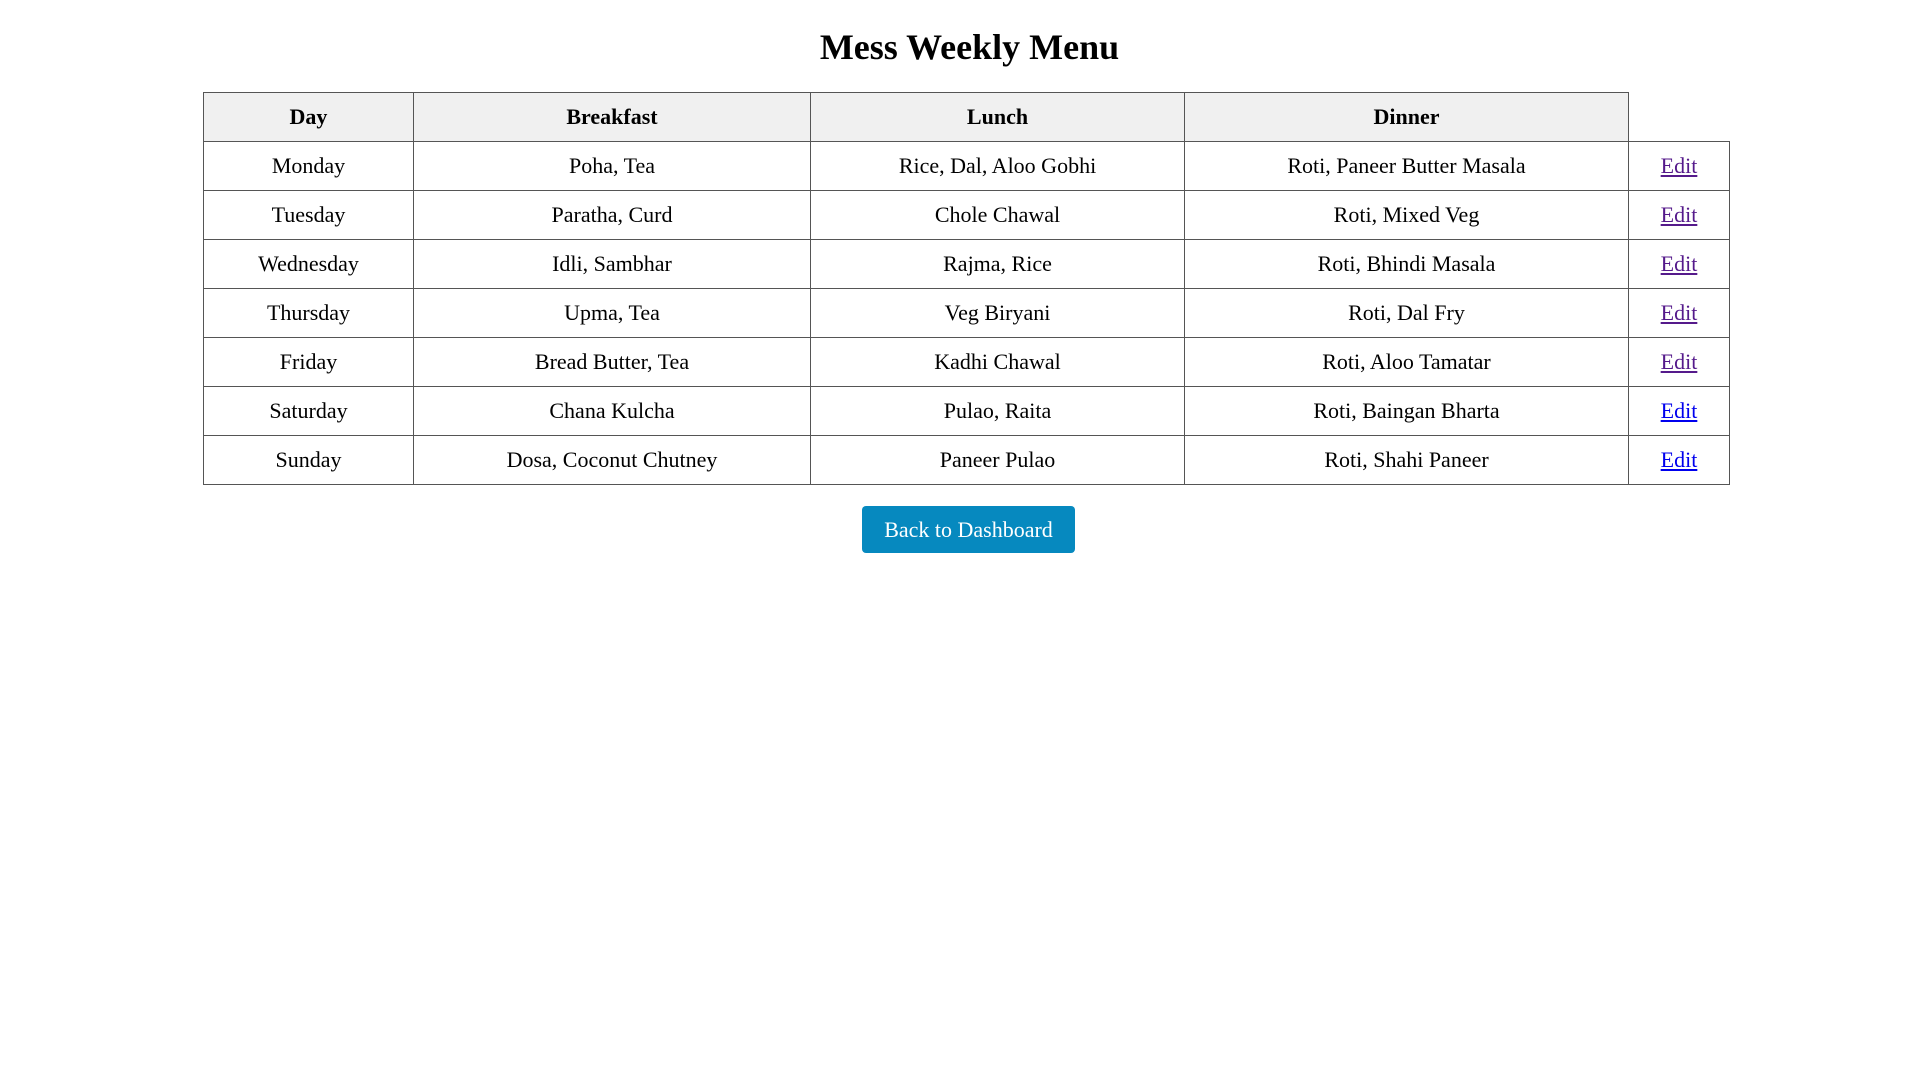 The image size is (1919, 1079). Describe the element at coordinates (612, 215) in the screenshot. I see `cell-breakfast: Paratha, Curd` at that location.